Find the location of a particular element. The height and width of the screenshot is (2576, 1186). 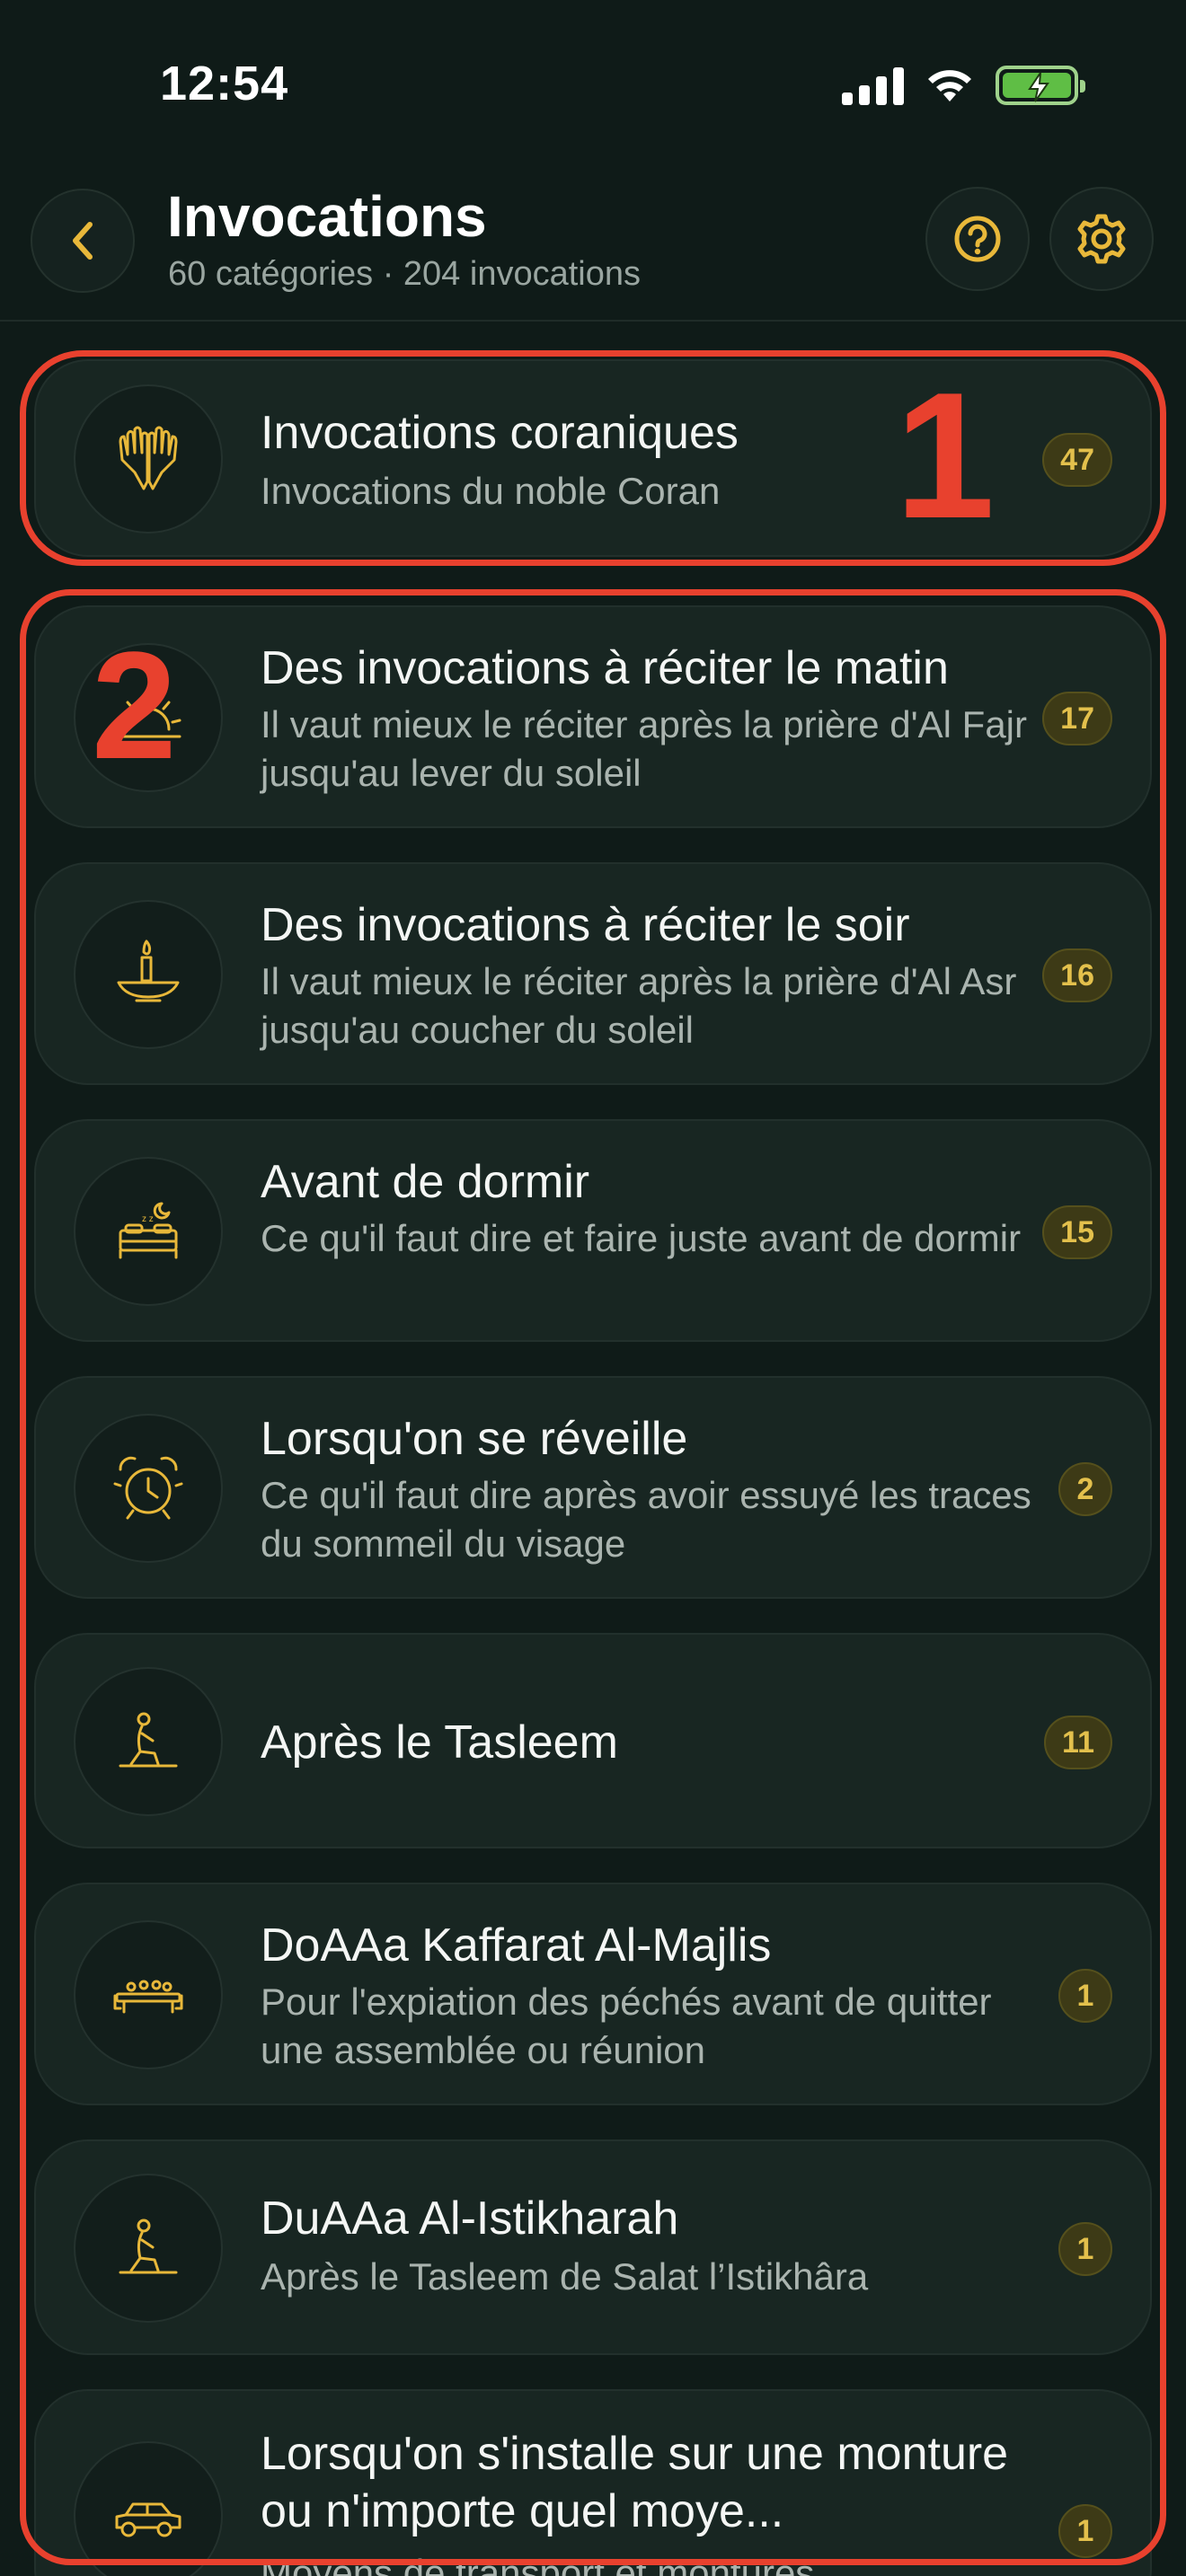

status-bar: 12:54 is located at coordinates (593, 85).